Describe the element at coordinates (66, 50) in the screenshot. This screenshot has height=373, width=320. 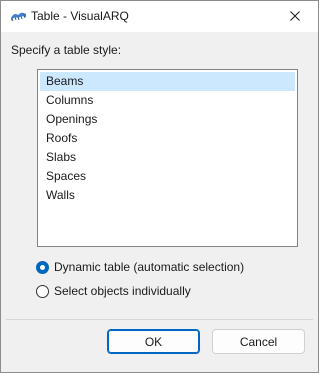
I see `prompt-label: Specify a table style:` at that location.